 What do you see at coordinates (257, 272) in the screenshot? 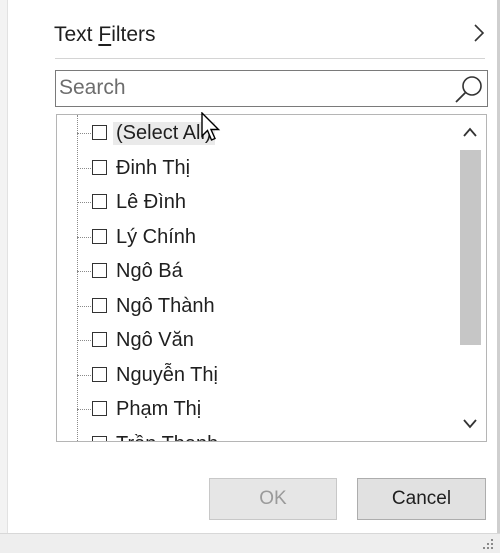
I see `list-item: Ngô Bá` at bounding box center [257, 272].